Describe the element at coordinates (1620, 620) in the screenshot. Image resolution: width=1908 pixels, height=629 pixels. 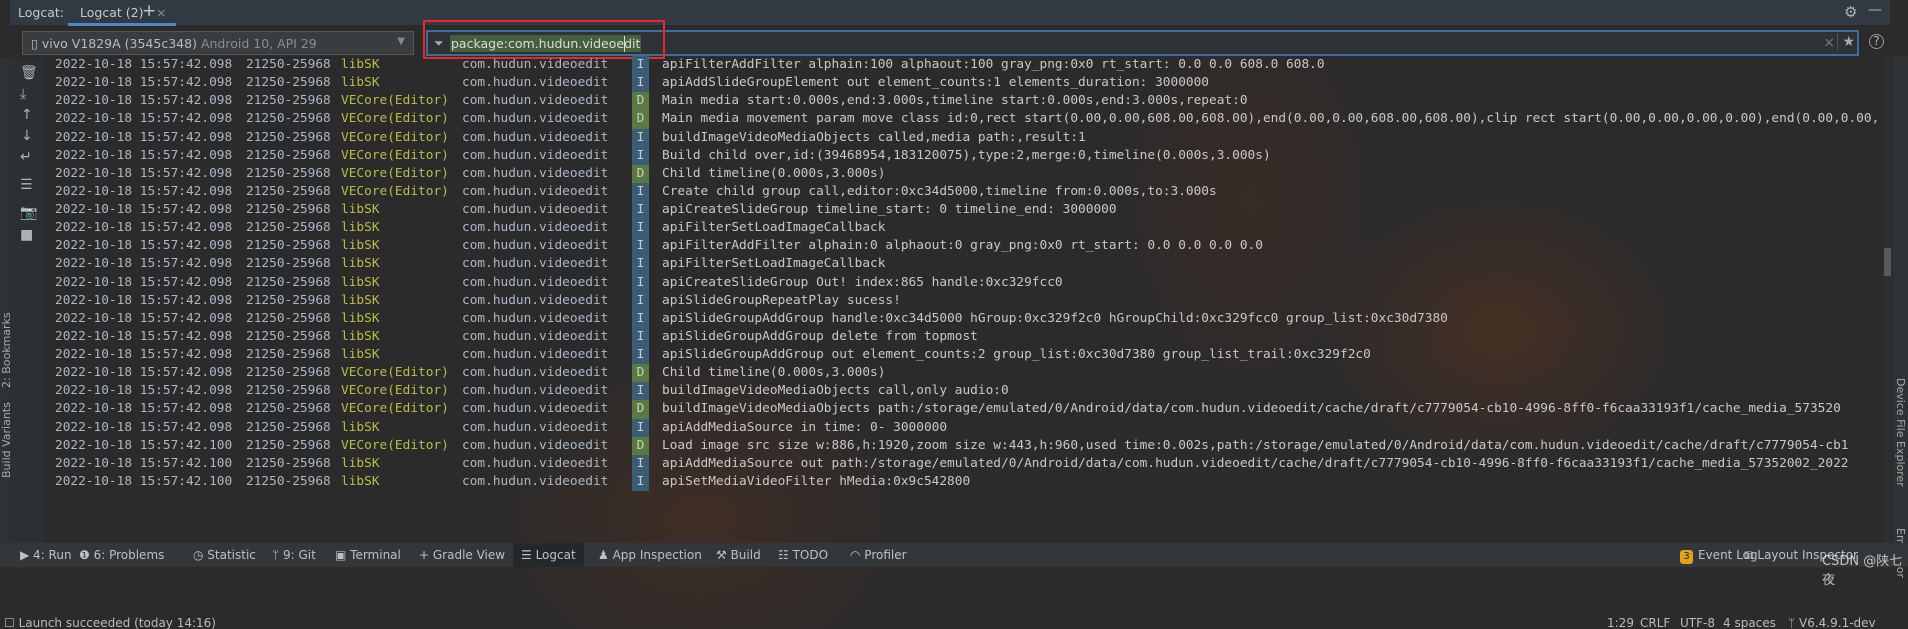
I see `caret-position: 1:29` at that location.